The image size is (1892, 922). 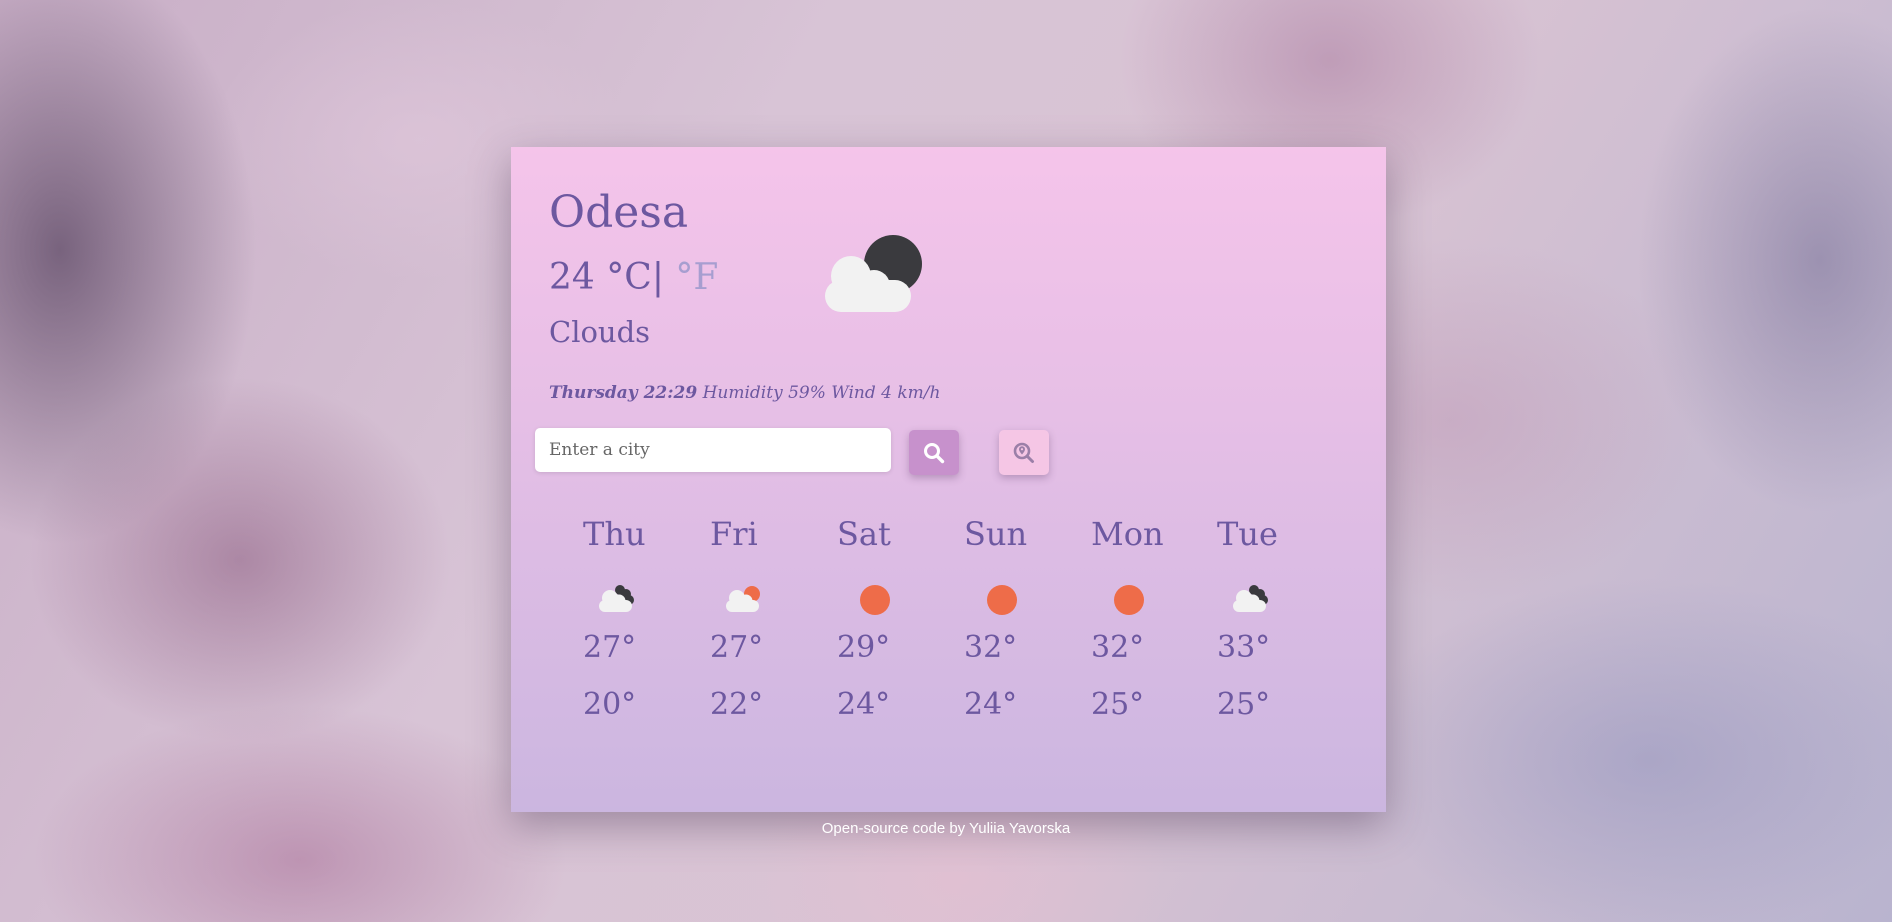 What do you see at coordinates (864, 647) in the screenshot?
I see `forecast-max-temp: 29°` at bounding box center [864, 647].